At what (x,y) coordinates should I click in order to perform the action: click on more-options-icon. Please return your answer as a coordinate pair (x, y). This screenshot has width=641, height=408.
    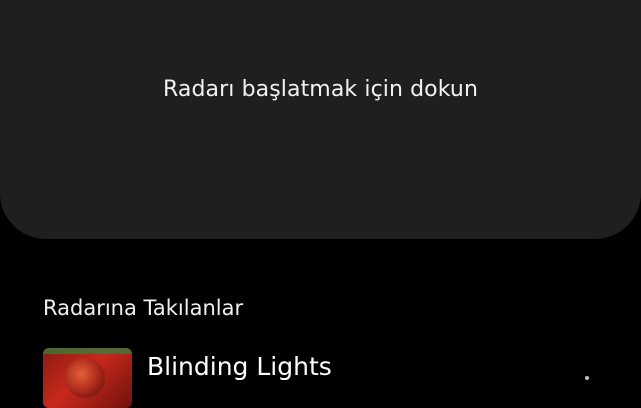
    Looking at the image, I should click on (587, 378).